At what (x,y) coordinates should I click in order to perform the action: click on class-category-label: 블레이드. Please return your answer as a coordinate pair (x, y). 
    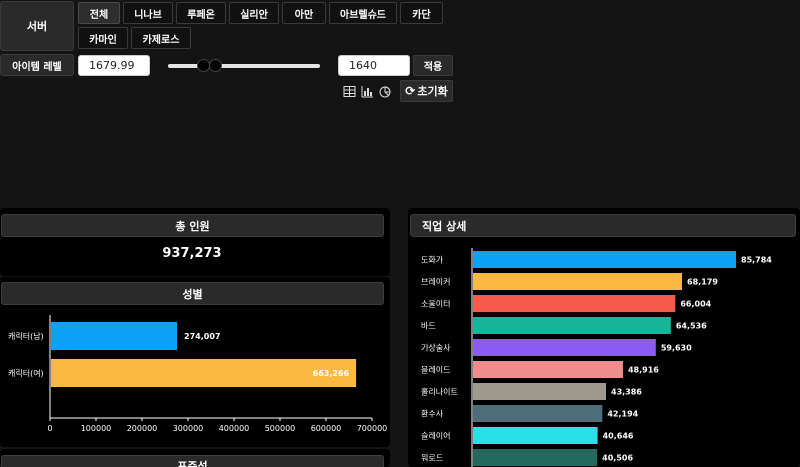
    Looking at the image, I should click on (435, 370).